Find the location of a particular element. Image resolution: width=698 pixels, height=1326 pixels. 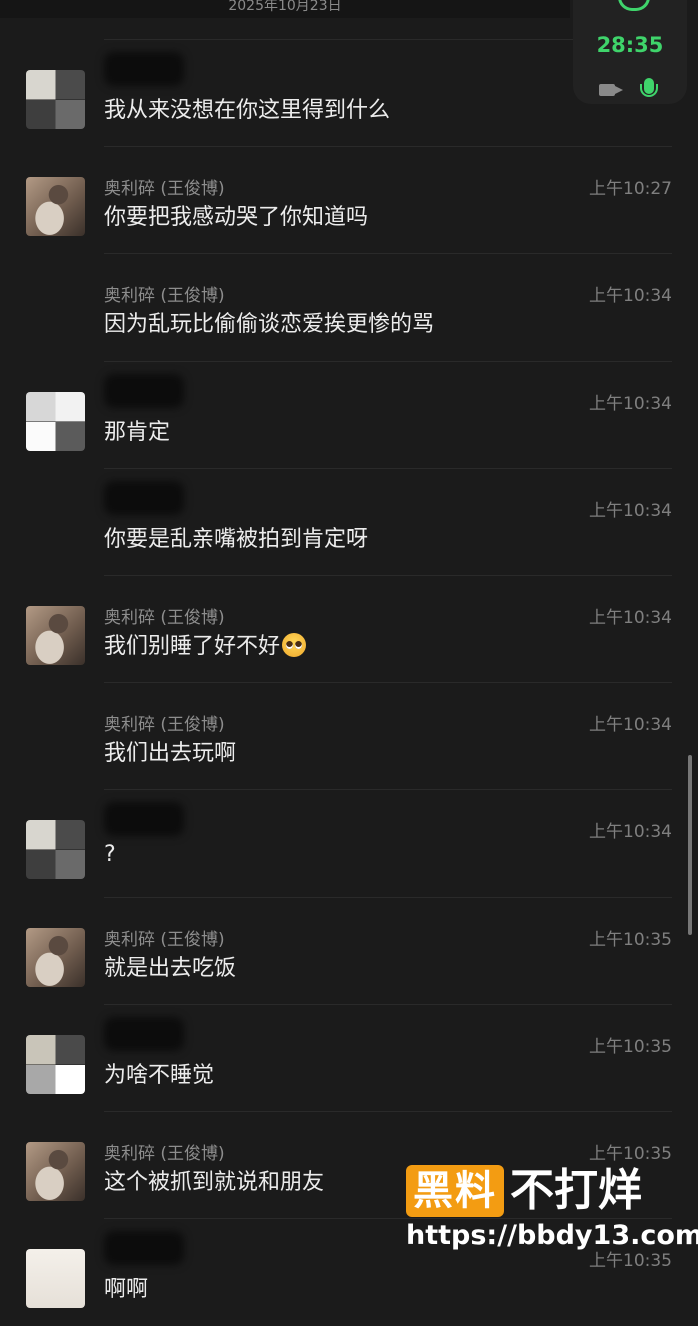

message-text: 因为乱玩比偷偷谈恋爱挨更惨的骂 is located at coordinates (269, 322).